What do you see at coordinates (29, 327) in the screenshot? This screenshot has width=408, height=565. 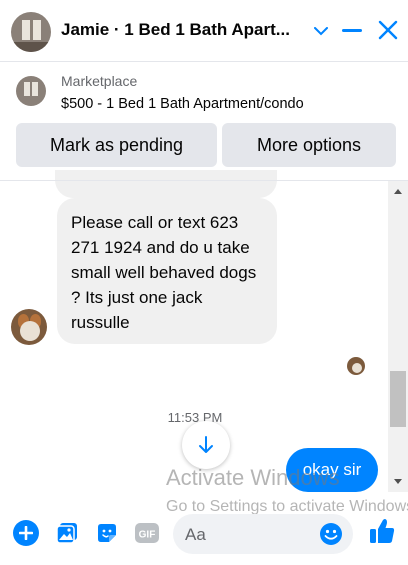 I see `sender-avatar` at bounding box center [29, 327].